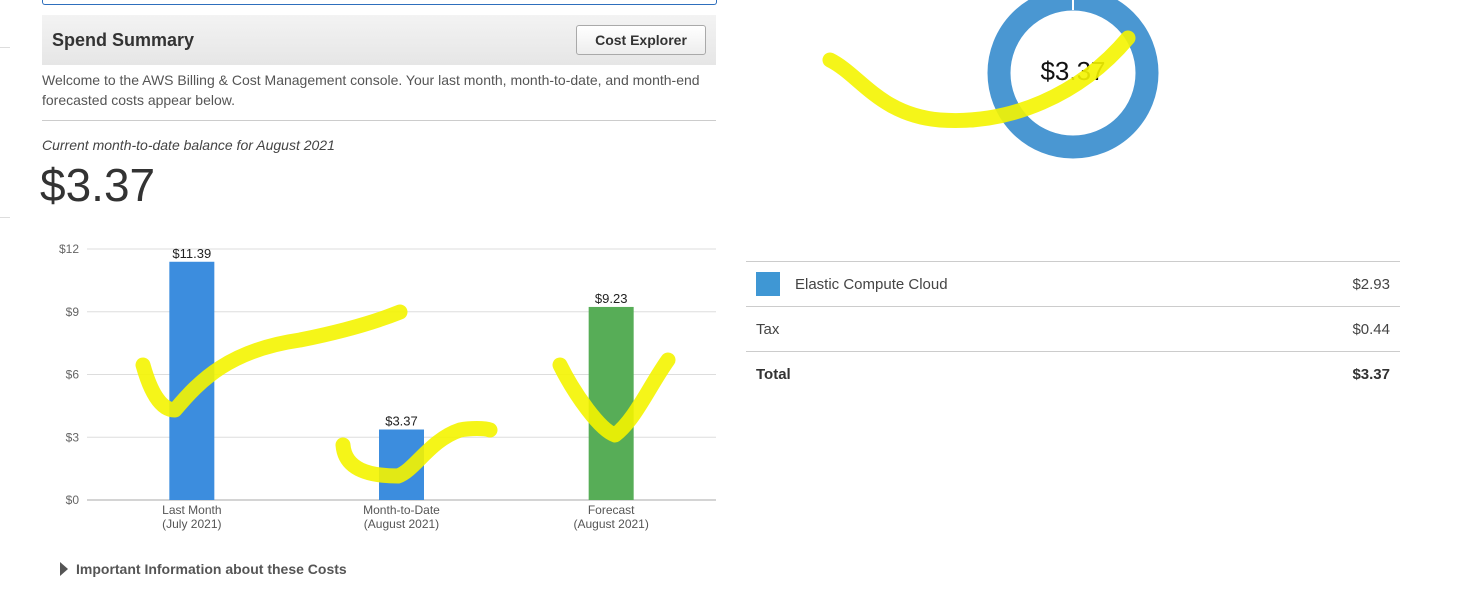 This screenshot has height=590, width=1460. Describe the element at coordinates (73, 375) in the screenshot. I see `y-tick-label: $6` at that location.